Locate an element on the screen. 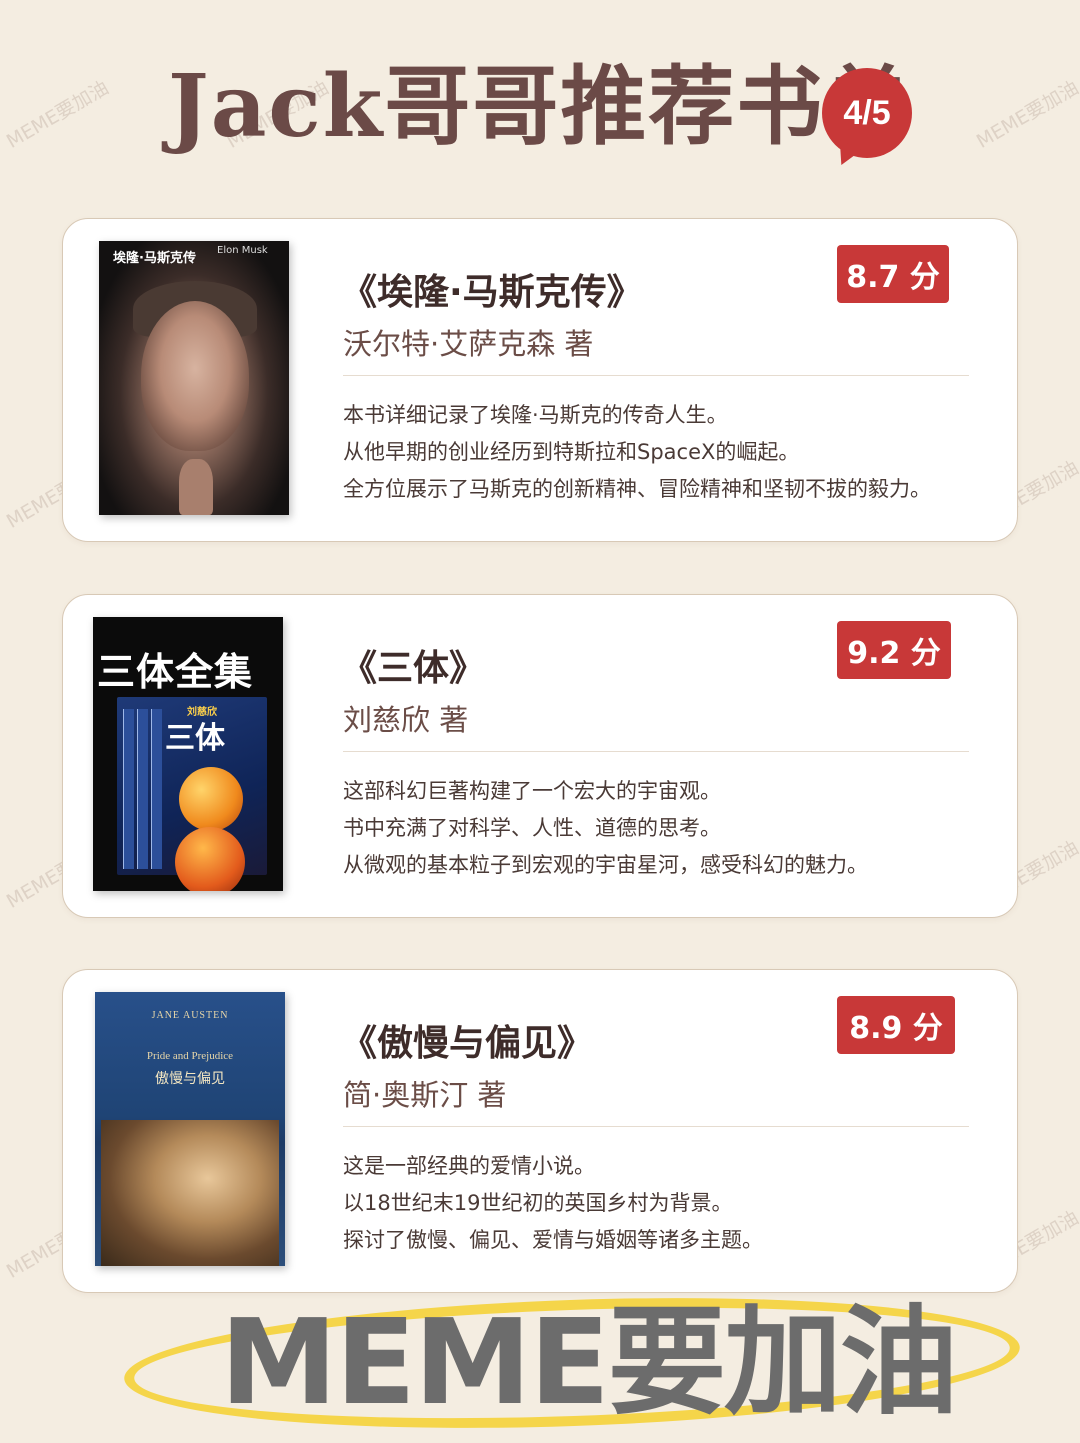 The height and width of the screenshot is (1443, 1080). description-line: 探讨了傲慢、偏见、爱情与婚姻等诸多主题。 is located at coordinates (553, 1240).